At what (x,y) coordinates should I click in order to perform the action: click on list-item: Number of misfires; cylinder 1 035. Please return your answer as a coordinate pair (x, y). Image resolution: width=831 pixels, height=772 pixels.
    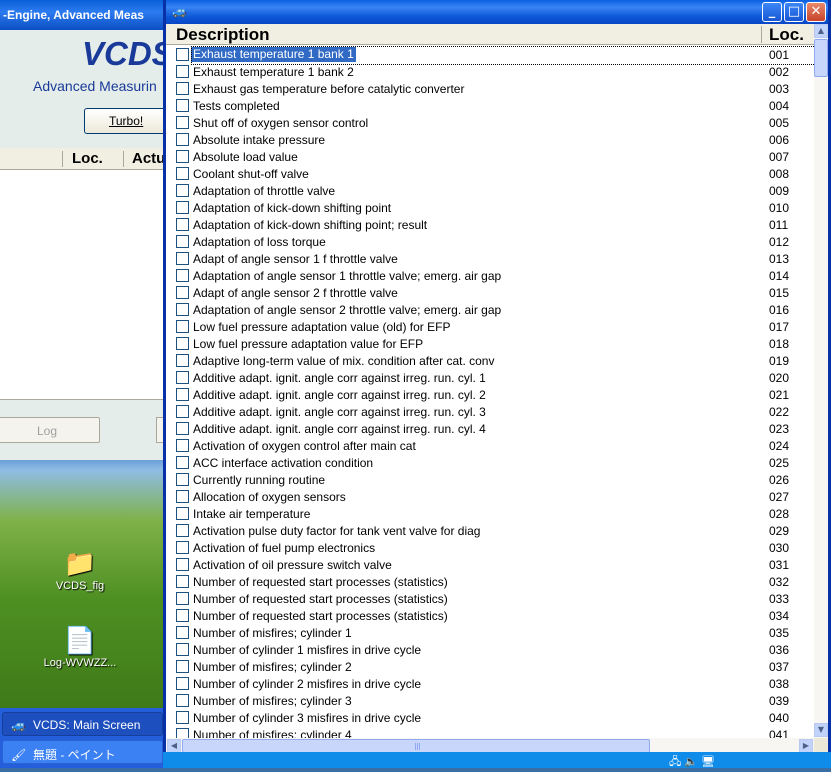
    Looking at the image, I should click on (490, 632).